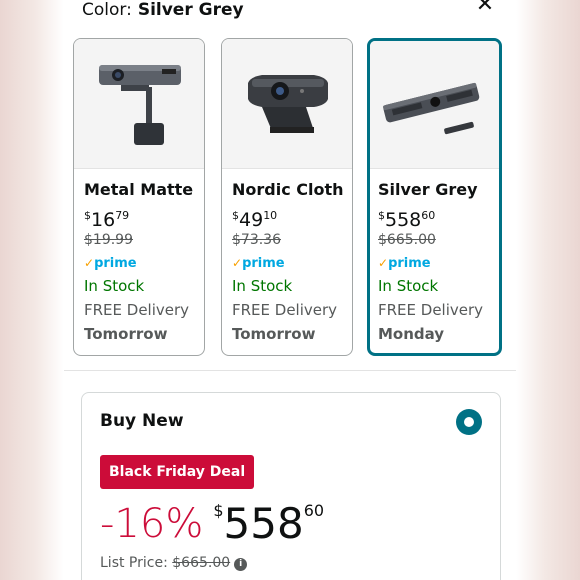 This screenshot has width=580, height=580. Describe the element at coordinates (434, 105) in the screenshot. I see `product-image-webcam-soundbar` at that location.